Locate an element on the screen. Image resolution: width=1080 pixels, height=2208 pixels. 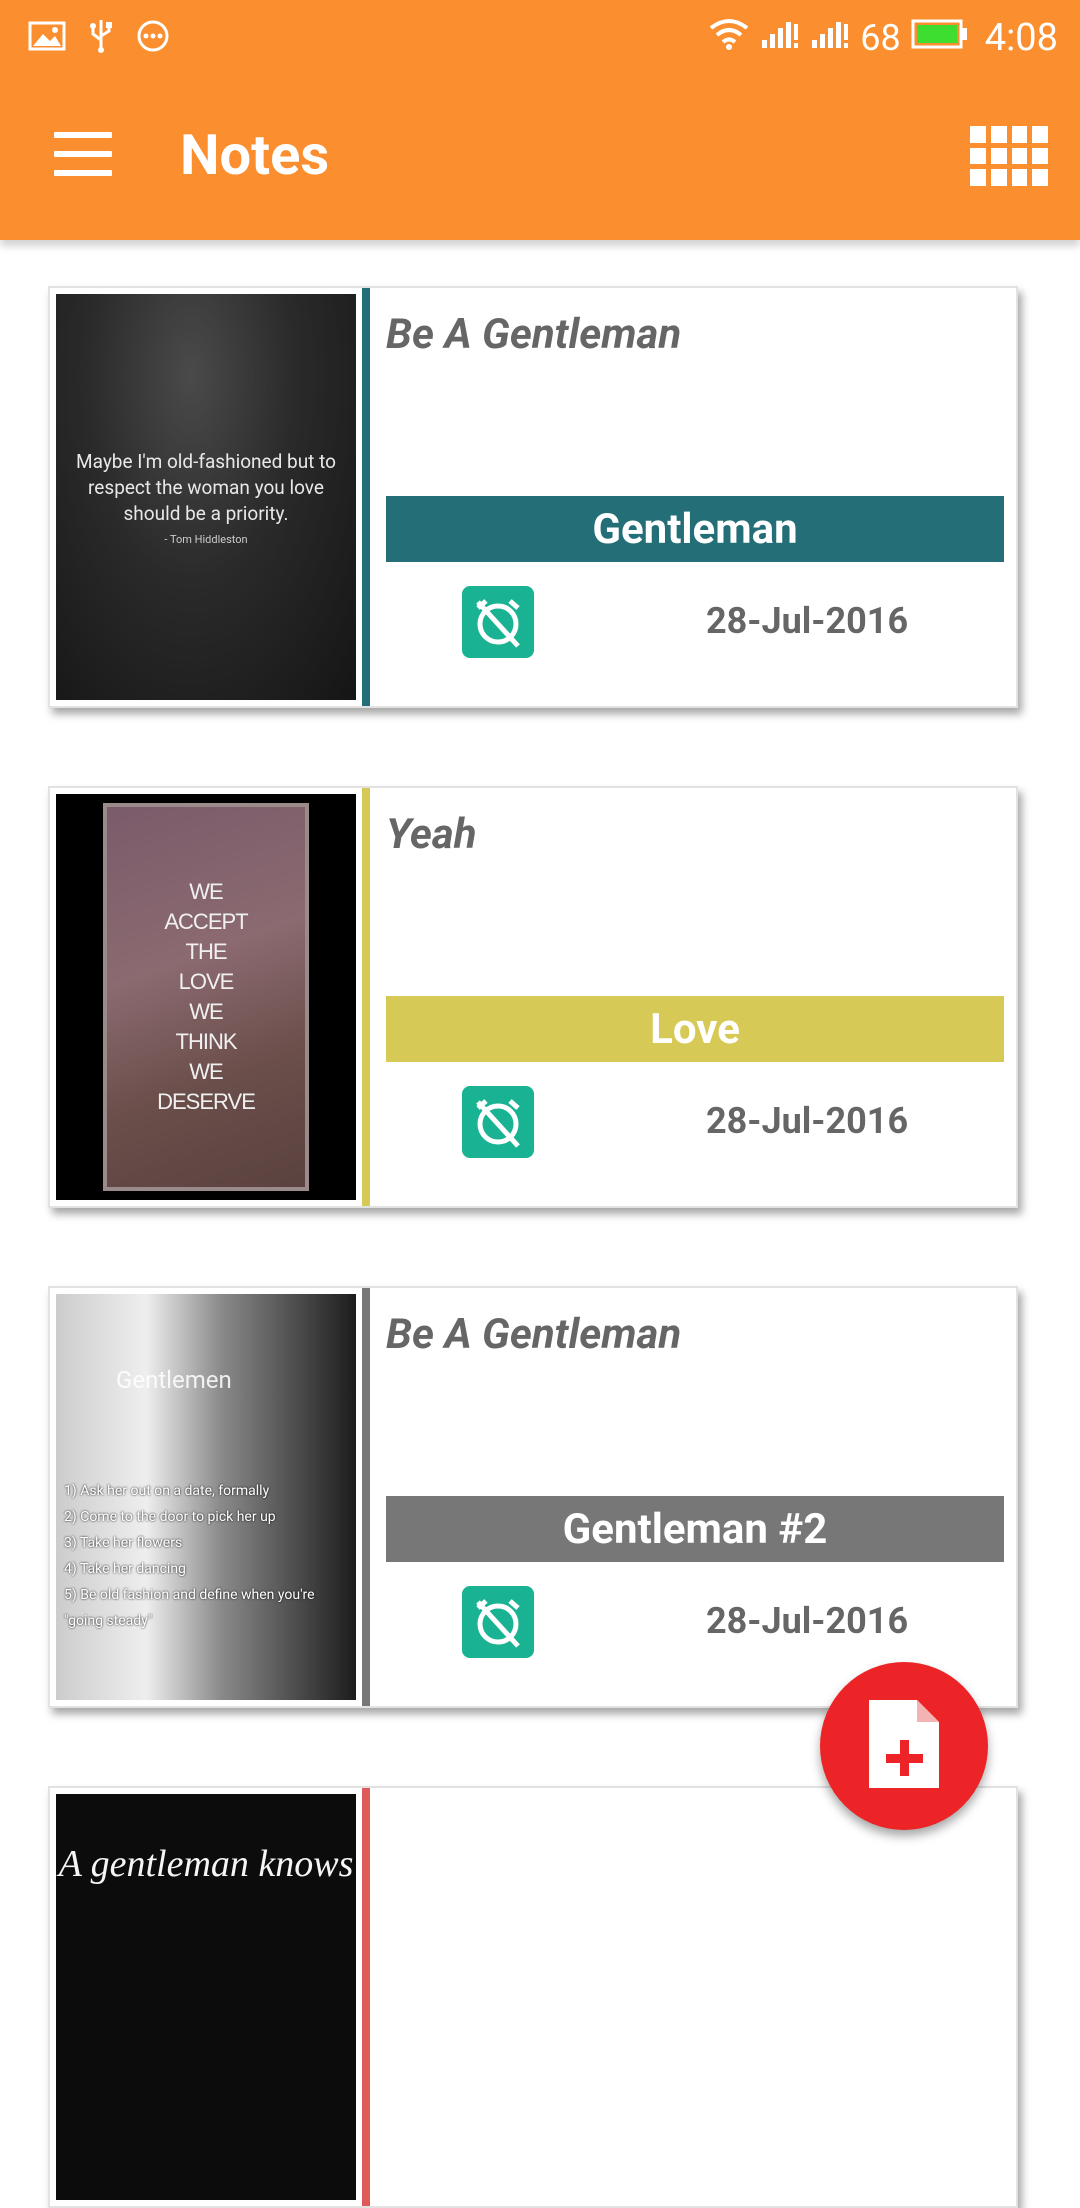
clock: 4:08 is located at coordinates (1021, 38).